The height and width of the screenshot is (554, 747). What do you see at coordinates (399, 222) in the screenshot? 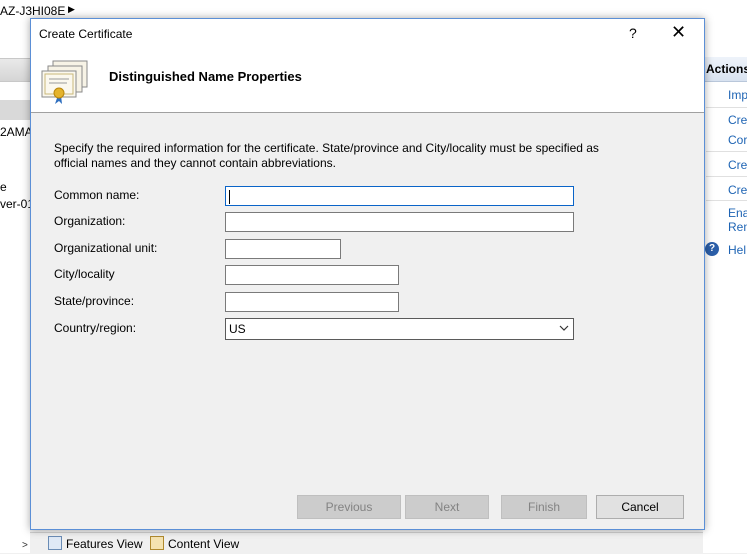
I see `organization-input` at bounding box center [399, 222].